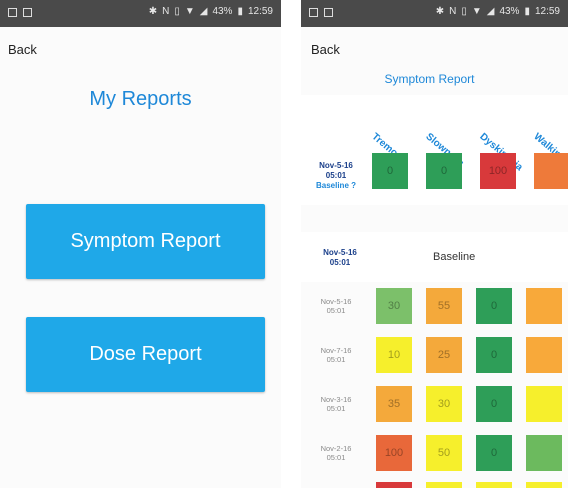 The width and height of the screenshot is (568, 488). I want to click on baseline-cell-dyskinesia: 100, so click(498, 171).